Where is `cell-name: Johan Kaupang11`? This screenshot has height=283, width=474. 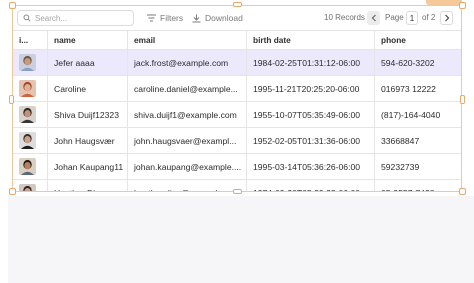 cell-name: Johan Kaupang11 is located at coordinates (88, 166).